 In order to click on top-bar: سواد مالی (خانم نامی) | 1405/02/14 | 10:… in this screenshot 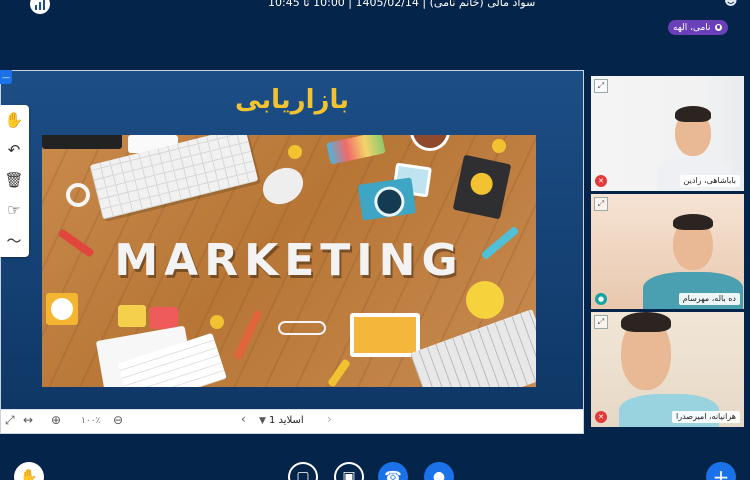, I will do `click(375, 7)`.